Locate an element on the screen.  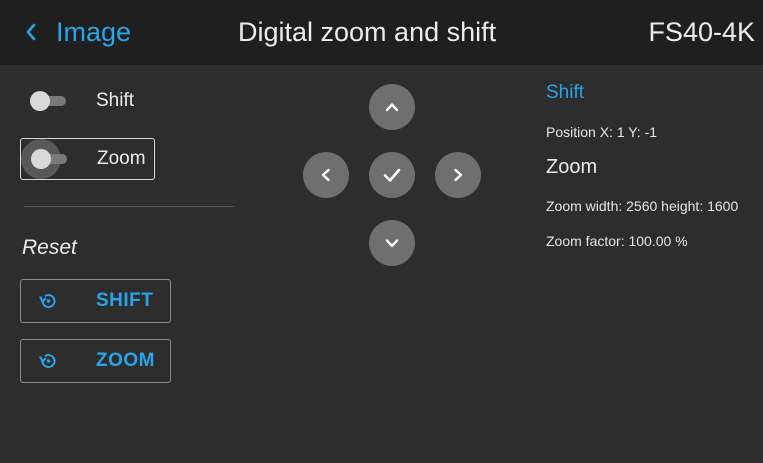
dpad-confirm-button is located at coordinates (392, 175).